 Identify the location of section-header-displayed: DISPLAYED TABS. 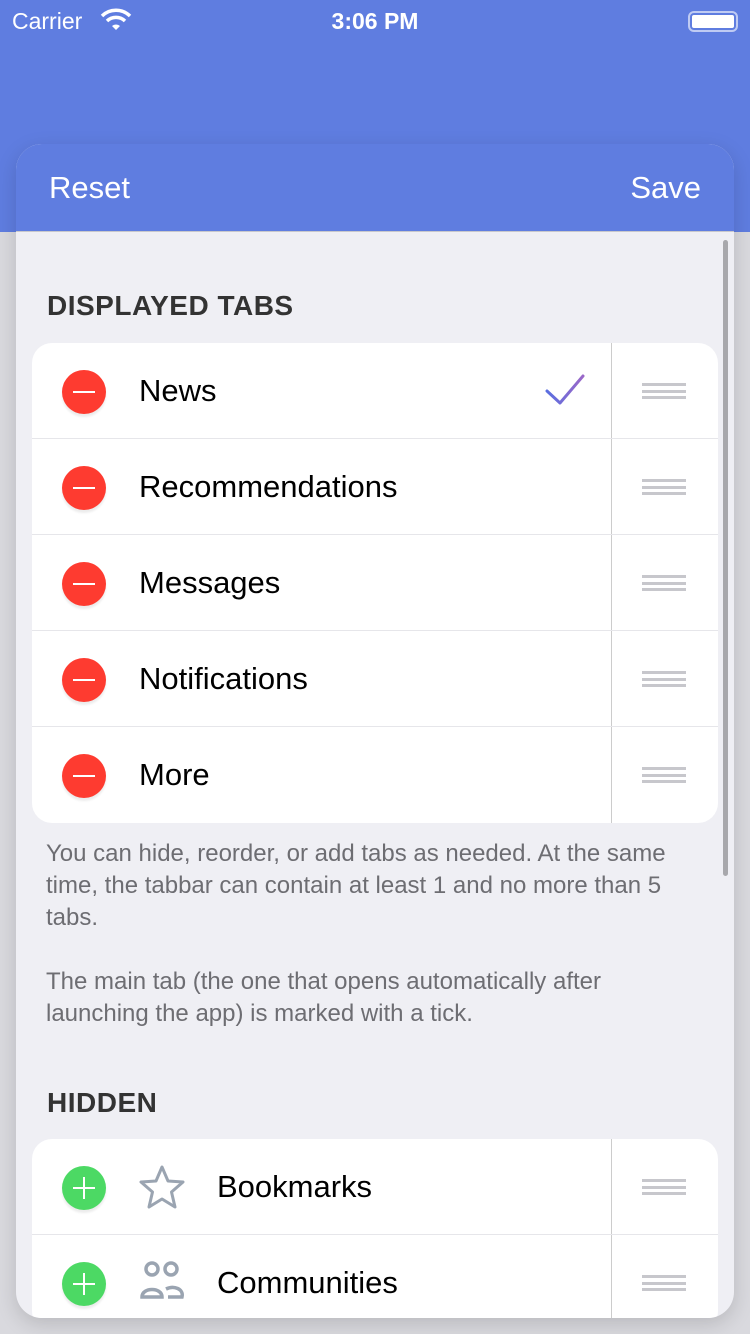
(170, 305).